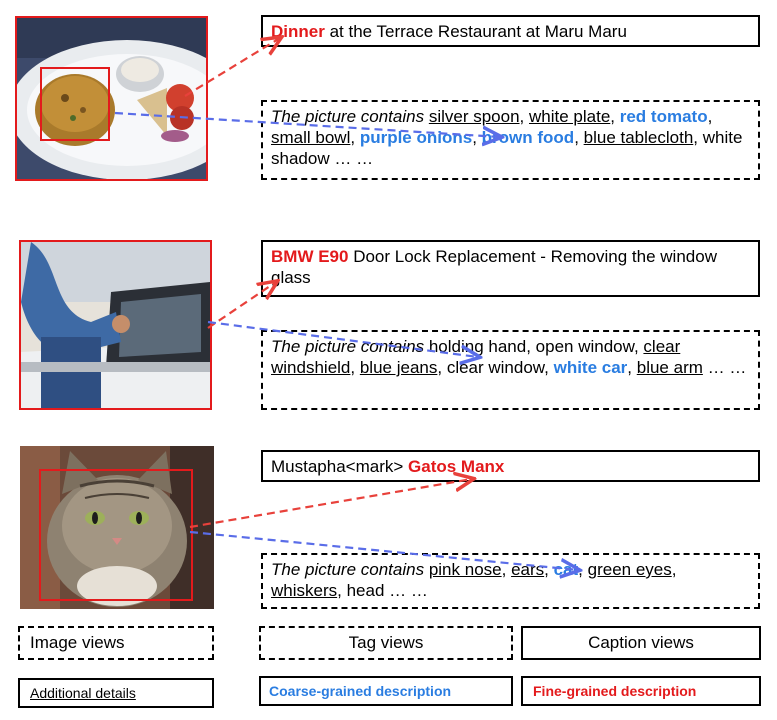 This screenshot has height=720, width=777. What do you see at coordinates (416, 137) in the screenshot?
I see `tag-coarse: purple onions` at bounding box center [416, 137].